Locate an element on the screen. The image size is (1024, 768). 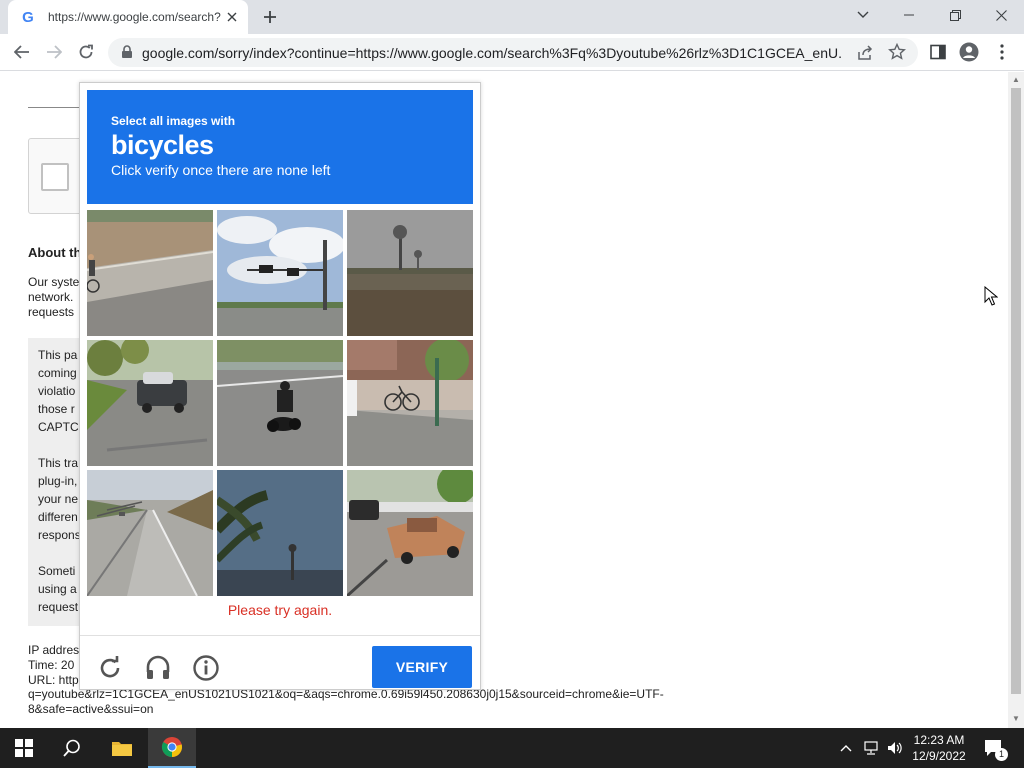
search-icon is located at coordinates (71, 748).